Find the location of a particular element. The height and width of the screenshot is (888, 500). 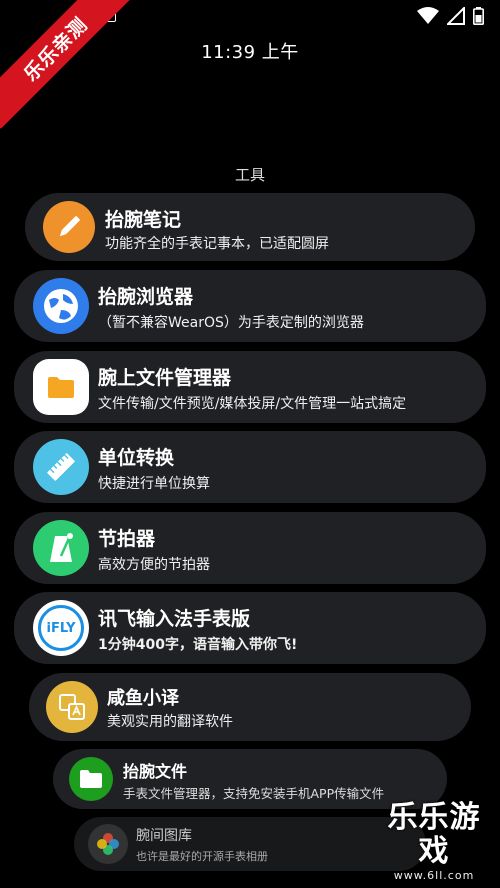

app-card-notes: 抬腕笔记 功能齐全的手表记事本，已适配圆屏 is located at coordinates (250, 227).